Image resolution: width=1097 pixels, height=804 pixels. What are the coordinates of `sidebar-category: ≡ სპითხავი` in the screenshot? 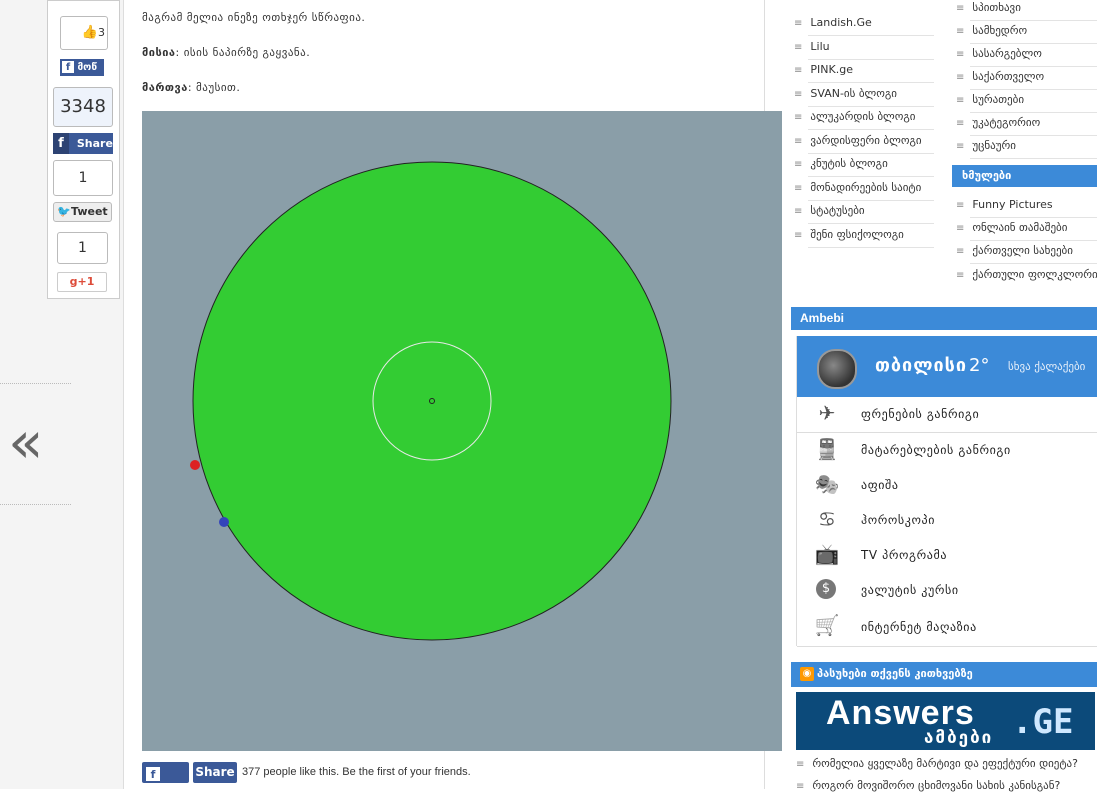 It's located at (1026, 7).